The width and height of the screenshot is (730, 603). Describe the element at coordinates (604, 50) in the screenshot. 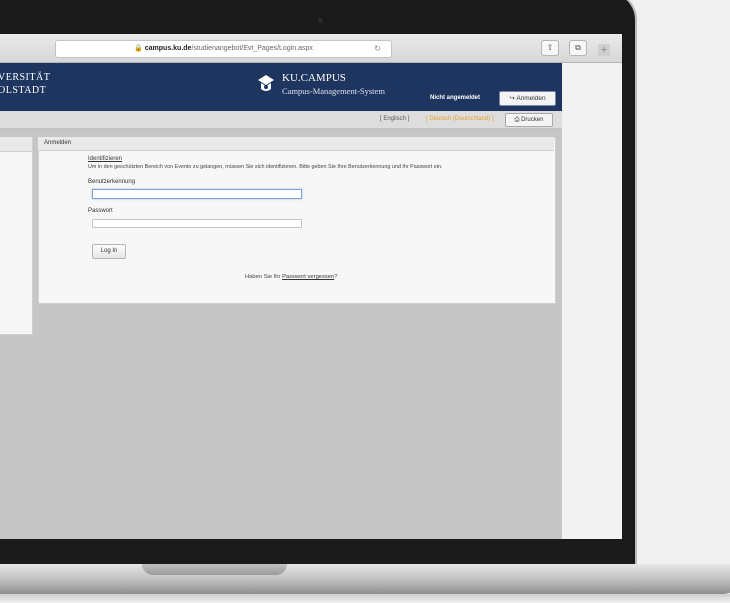

I see `new-tab-icon: +` at that location.